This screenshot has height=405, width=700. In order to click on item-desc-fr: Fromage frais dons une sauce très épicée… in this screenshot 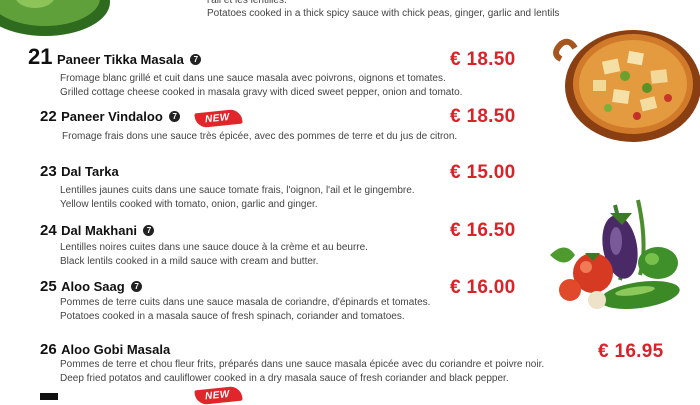, I will do `click(260, 136)`.